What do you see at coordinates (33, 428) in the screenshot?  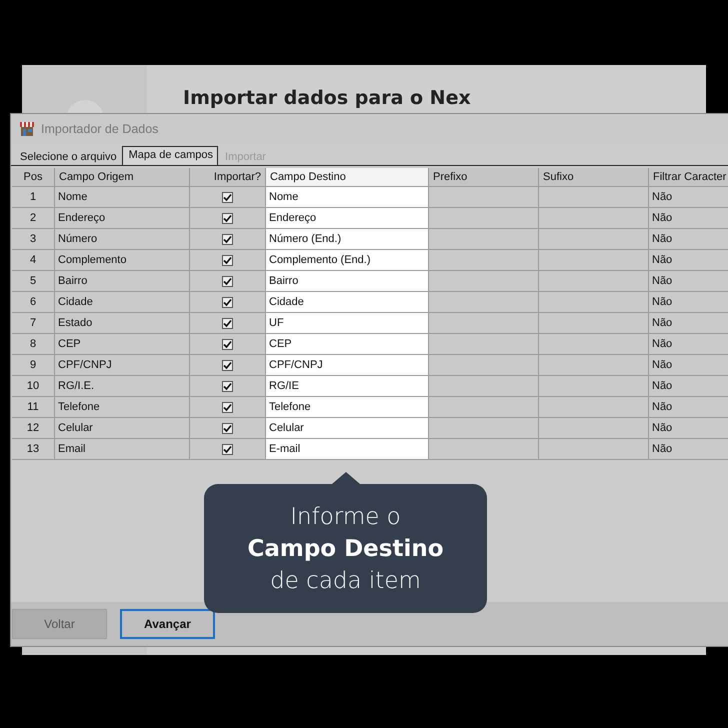 I see `table-cell: 12` at bounding box center [33, 428].